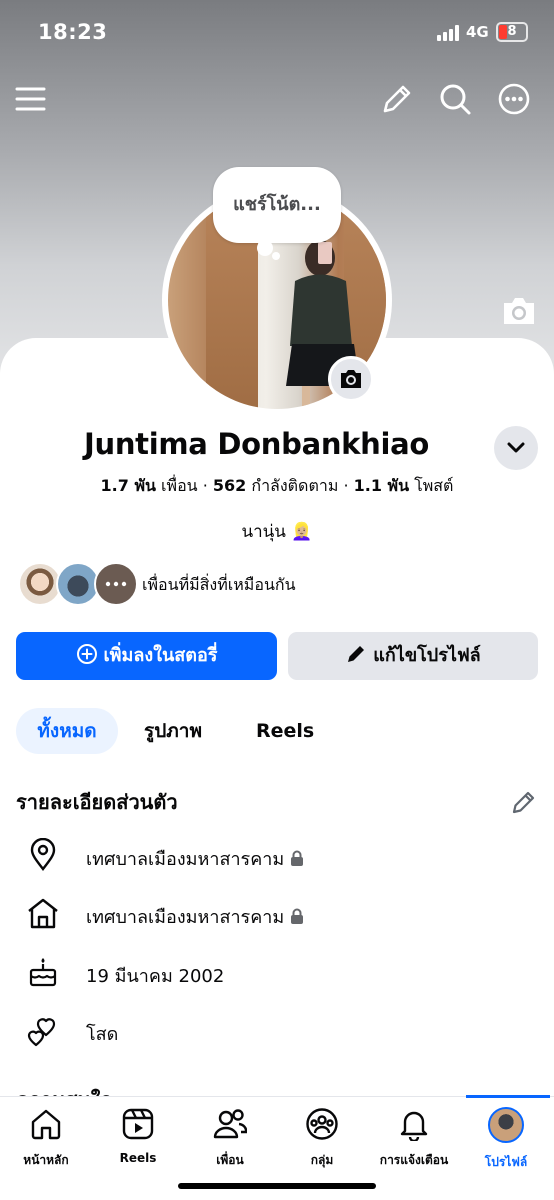  What do you see at coordinates (322, 1124) in the screenshot?
I see `groups-icon` at bounding box center [322, 1124].